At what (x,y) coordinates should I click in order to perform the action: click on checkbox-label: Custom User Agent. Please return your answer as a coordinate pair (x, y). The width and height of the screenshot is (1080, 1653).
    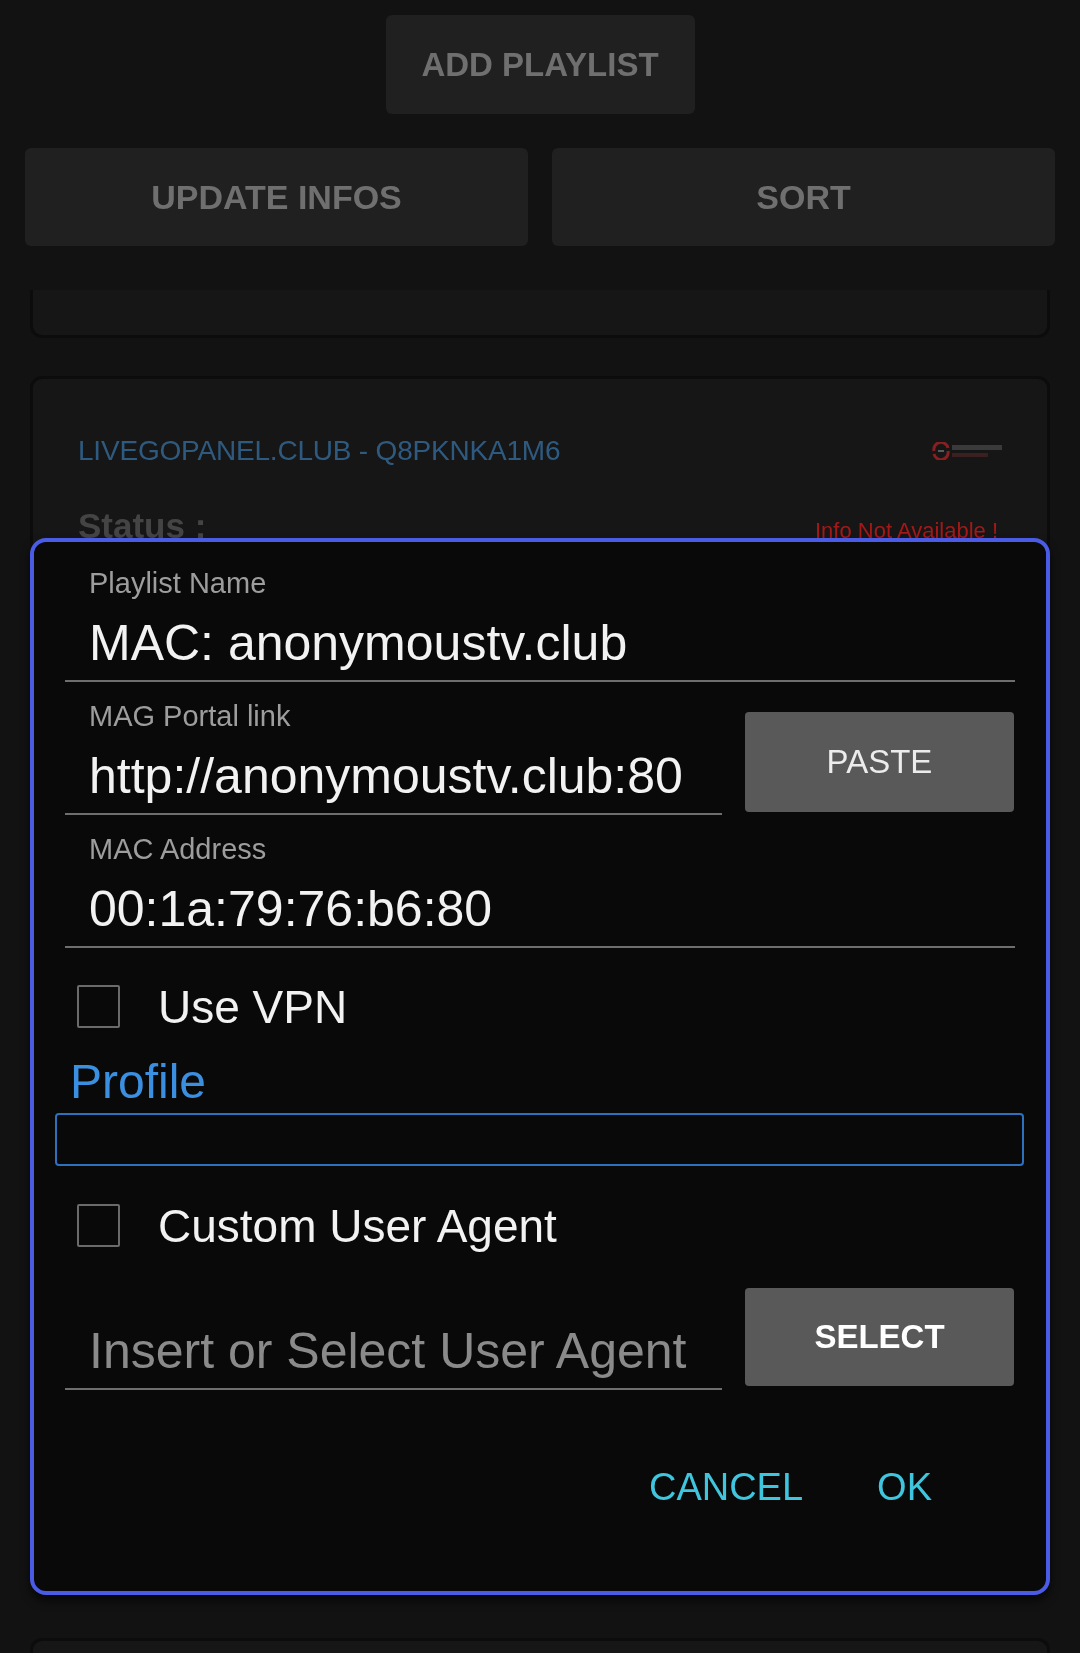
    Looking at the image, I should click on (357, 1225).